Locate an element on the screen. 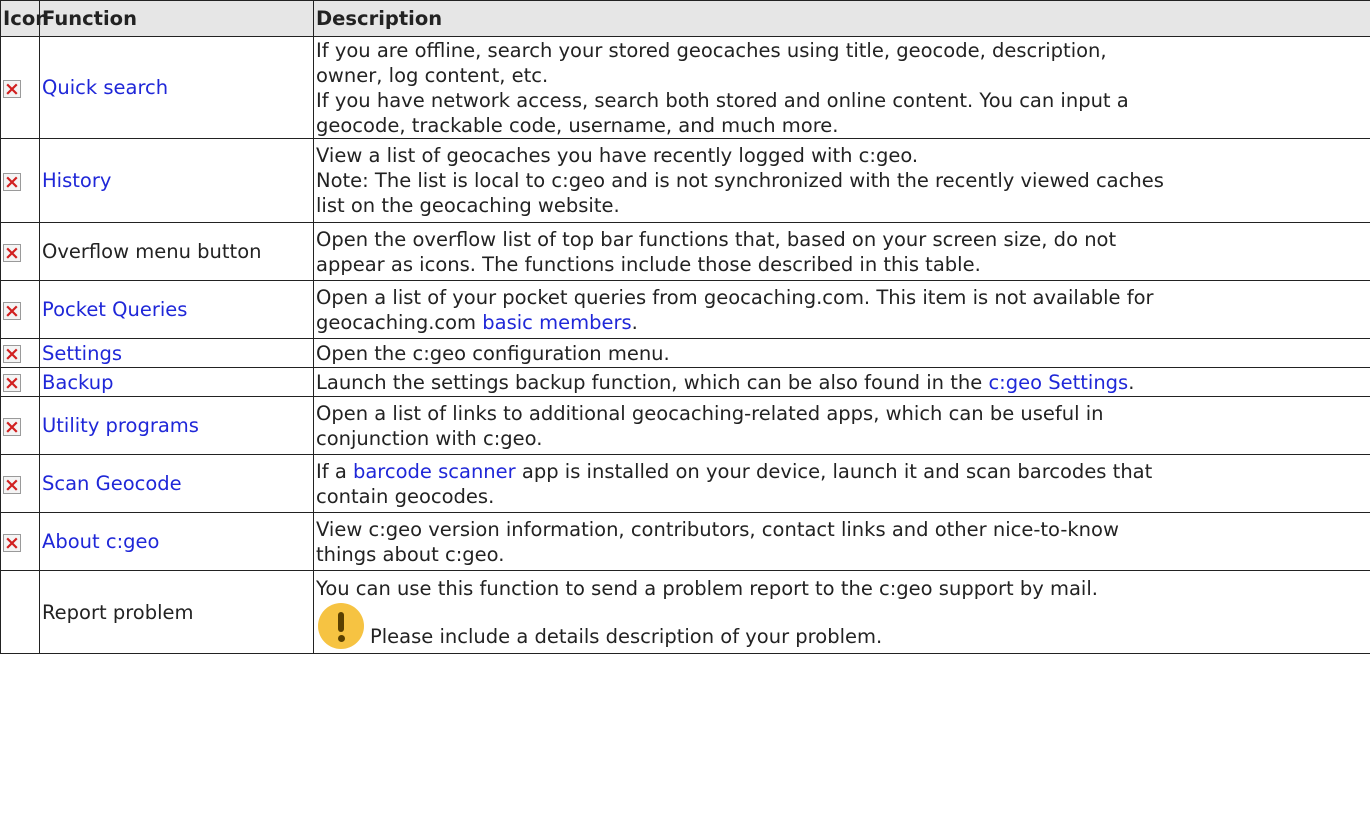 This screenshot has width=1370, height=836. description-line: contain geocodes. is located at coordinates (405, 496).